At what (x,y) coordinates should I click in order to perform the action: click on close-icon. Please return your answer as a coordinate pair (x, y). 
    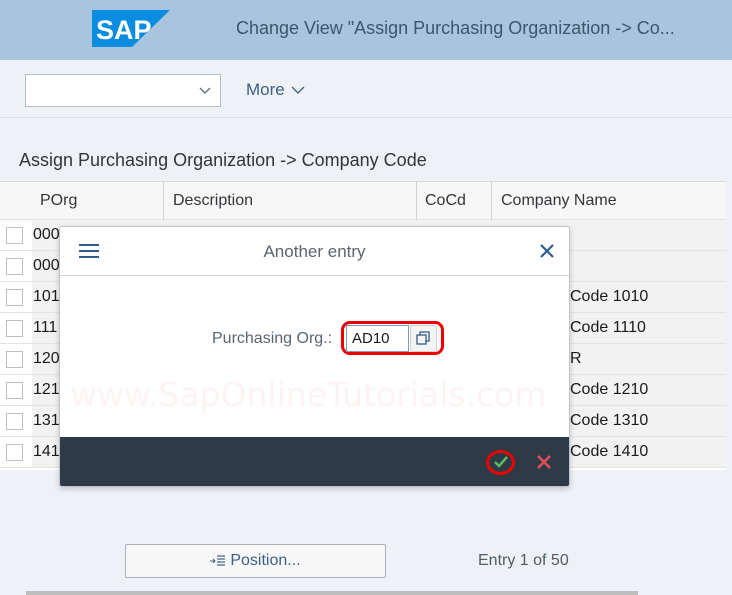
    Looking at the image, I should click on (547, 251).